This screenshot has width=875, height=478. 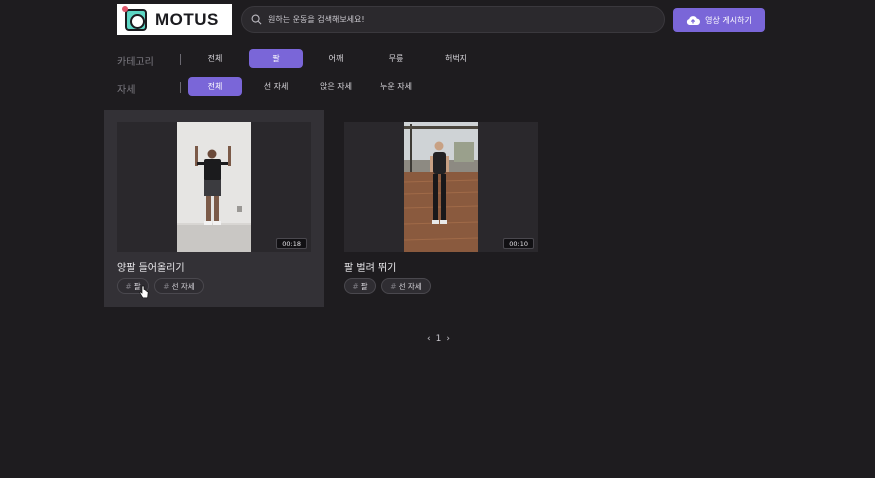 I want to click on category-chip-shoulder: 어깨, so click(x=336, y=58).